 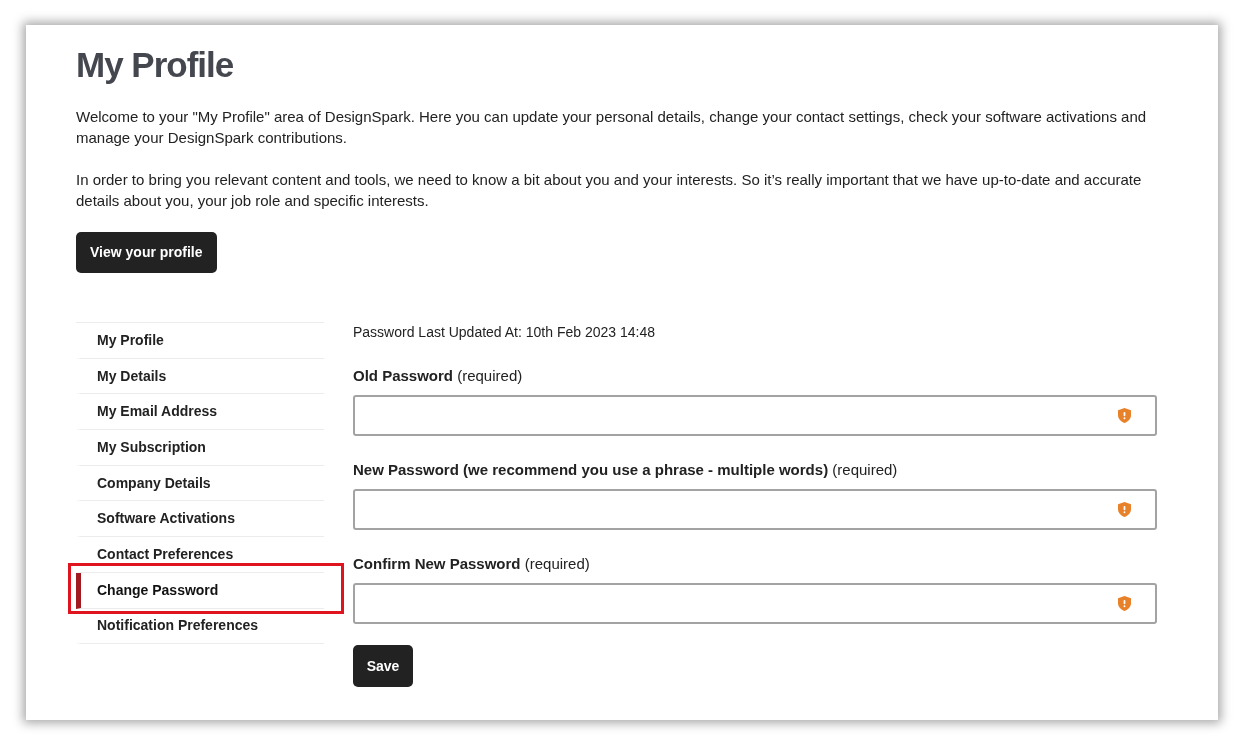 What do you see at coordinates (200, 412) in the screenshot?
I see `sidebar-item: My Email Address` at bounding box center [200, 412].